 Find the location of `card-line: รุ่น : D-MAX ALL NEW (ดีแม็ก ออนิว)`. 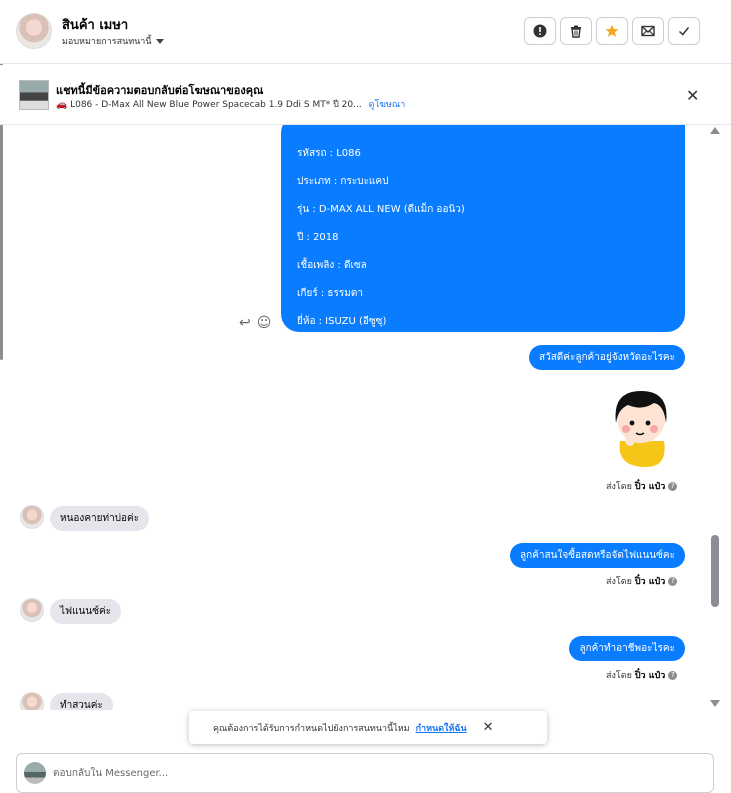

card-line: รุ่น : D-MAX ALL NEW (ดีแม็ก ออนิว) is located at coordinates (381, 209).